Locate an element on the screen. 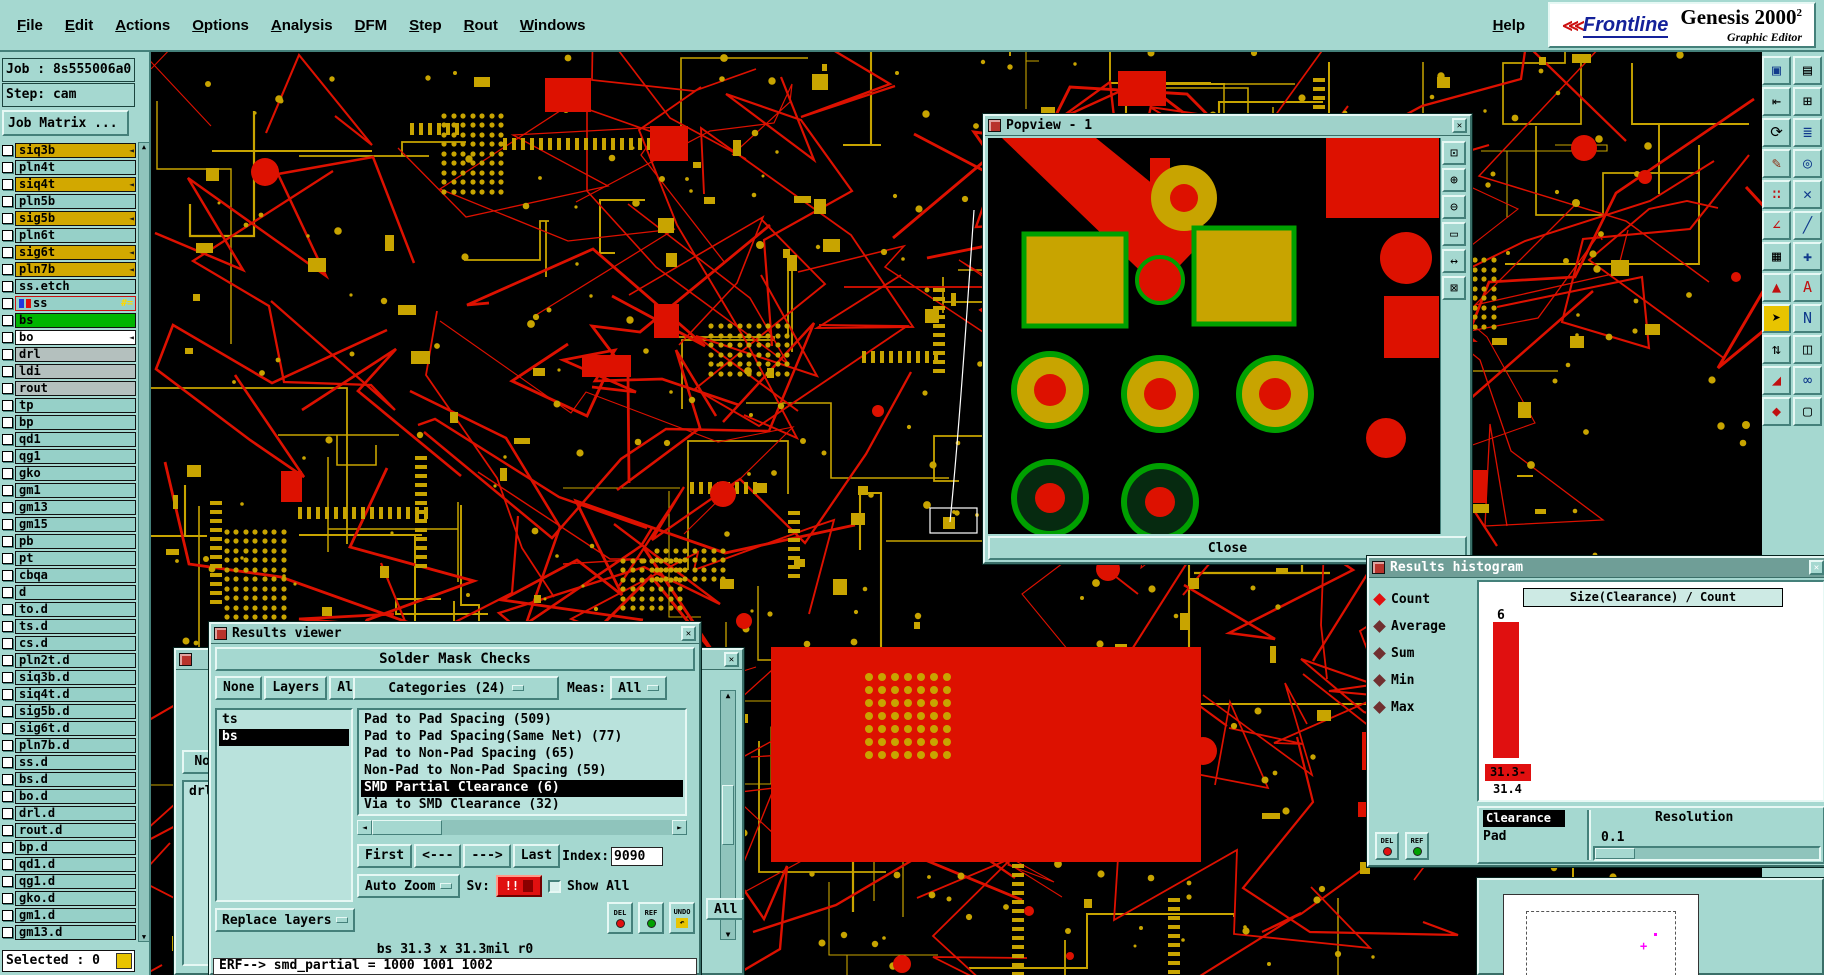 The width and height of the screenshot is (1824, 975). layer-row: bo ◄ is located at coordinates (69, 337).